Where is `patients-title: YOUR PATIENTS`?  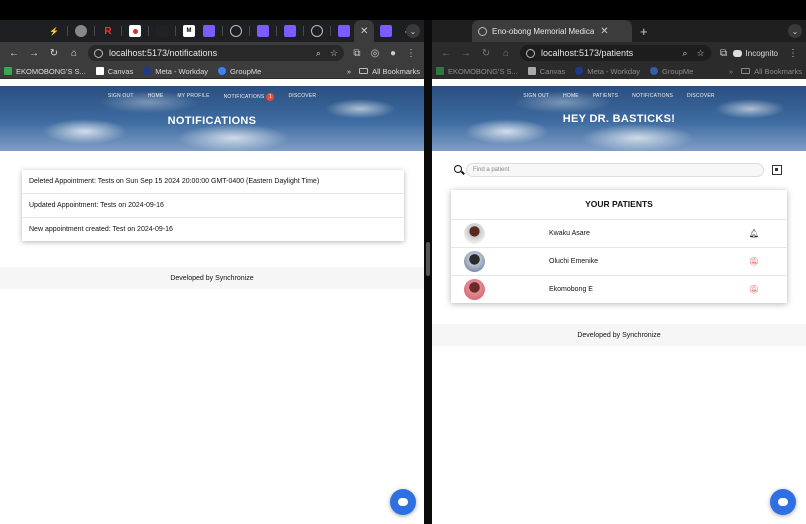
patients-title: YOUR PATIENTS is located at coordinates (619, 204).